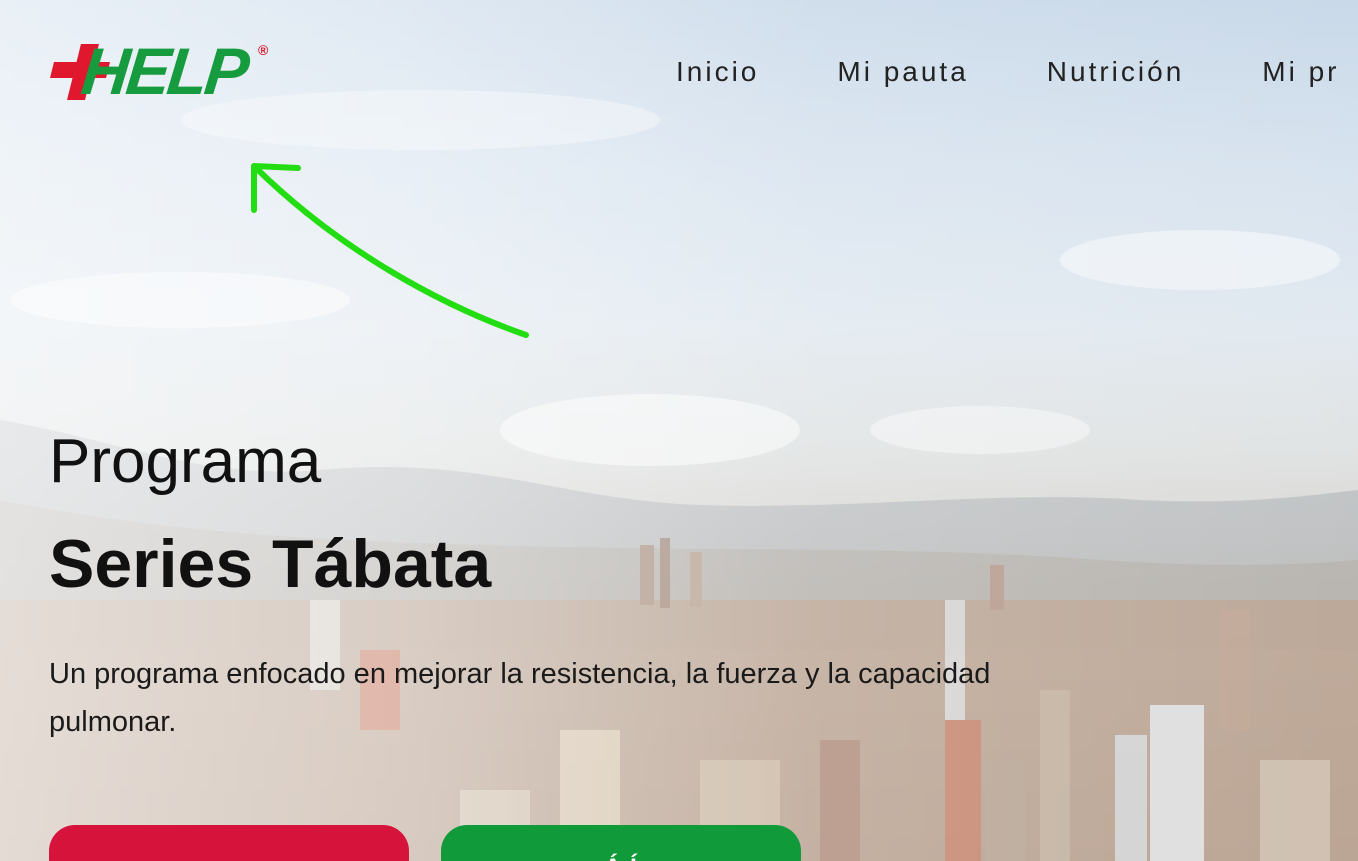 The width and height of the screenshot is (1358, 861). Describe the element at coordinates (1300, 72) in the screenshot. I see `nav-item-mi-programa: Mi pr` at that location.